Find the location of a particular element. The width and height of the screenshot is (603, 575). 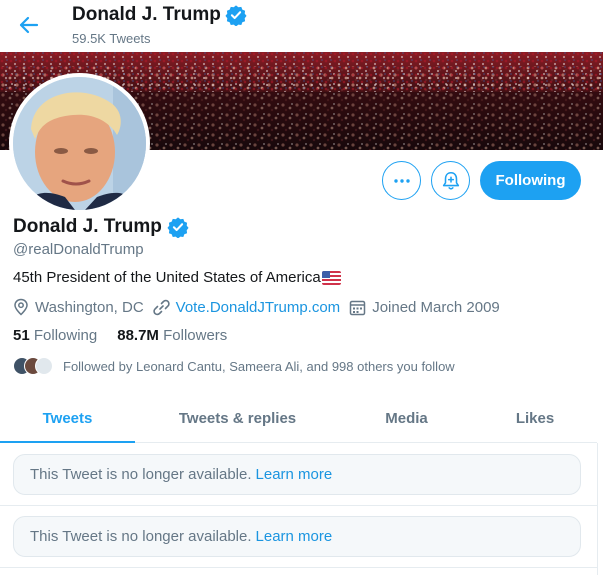

followers-label: Followers is located at coordinates (195, 335).